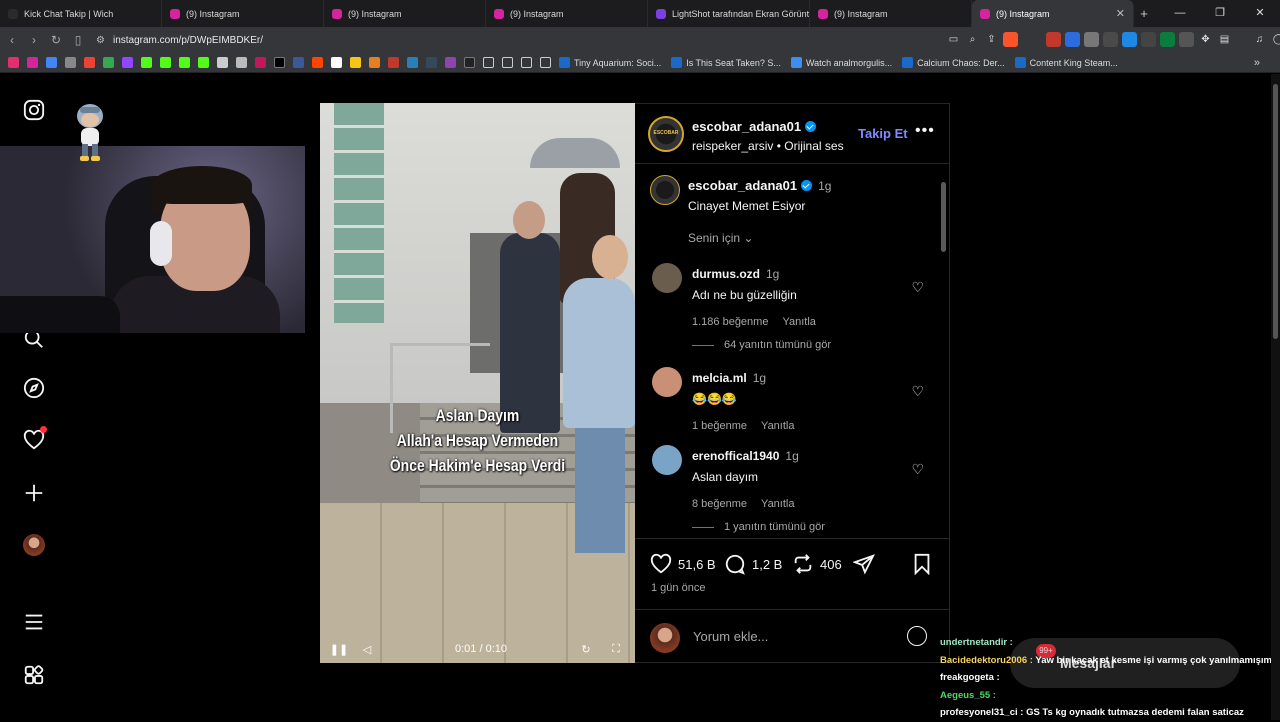  What do you see at coordinates (1129, 39) in the screenshot?
I see `extension-5-icon` at bounding box center [1129, 39].